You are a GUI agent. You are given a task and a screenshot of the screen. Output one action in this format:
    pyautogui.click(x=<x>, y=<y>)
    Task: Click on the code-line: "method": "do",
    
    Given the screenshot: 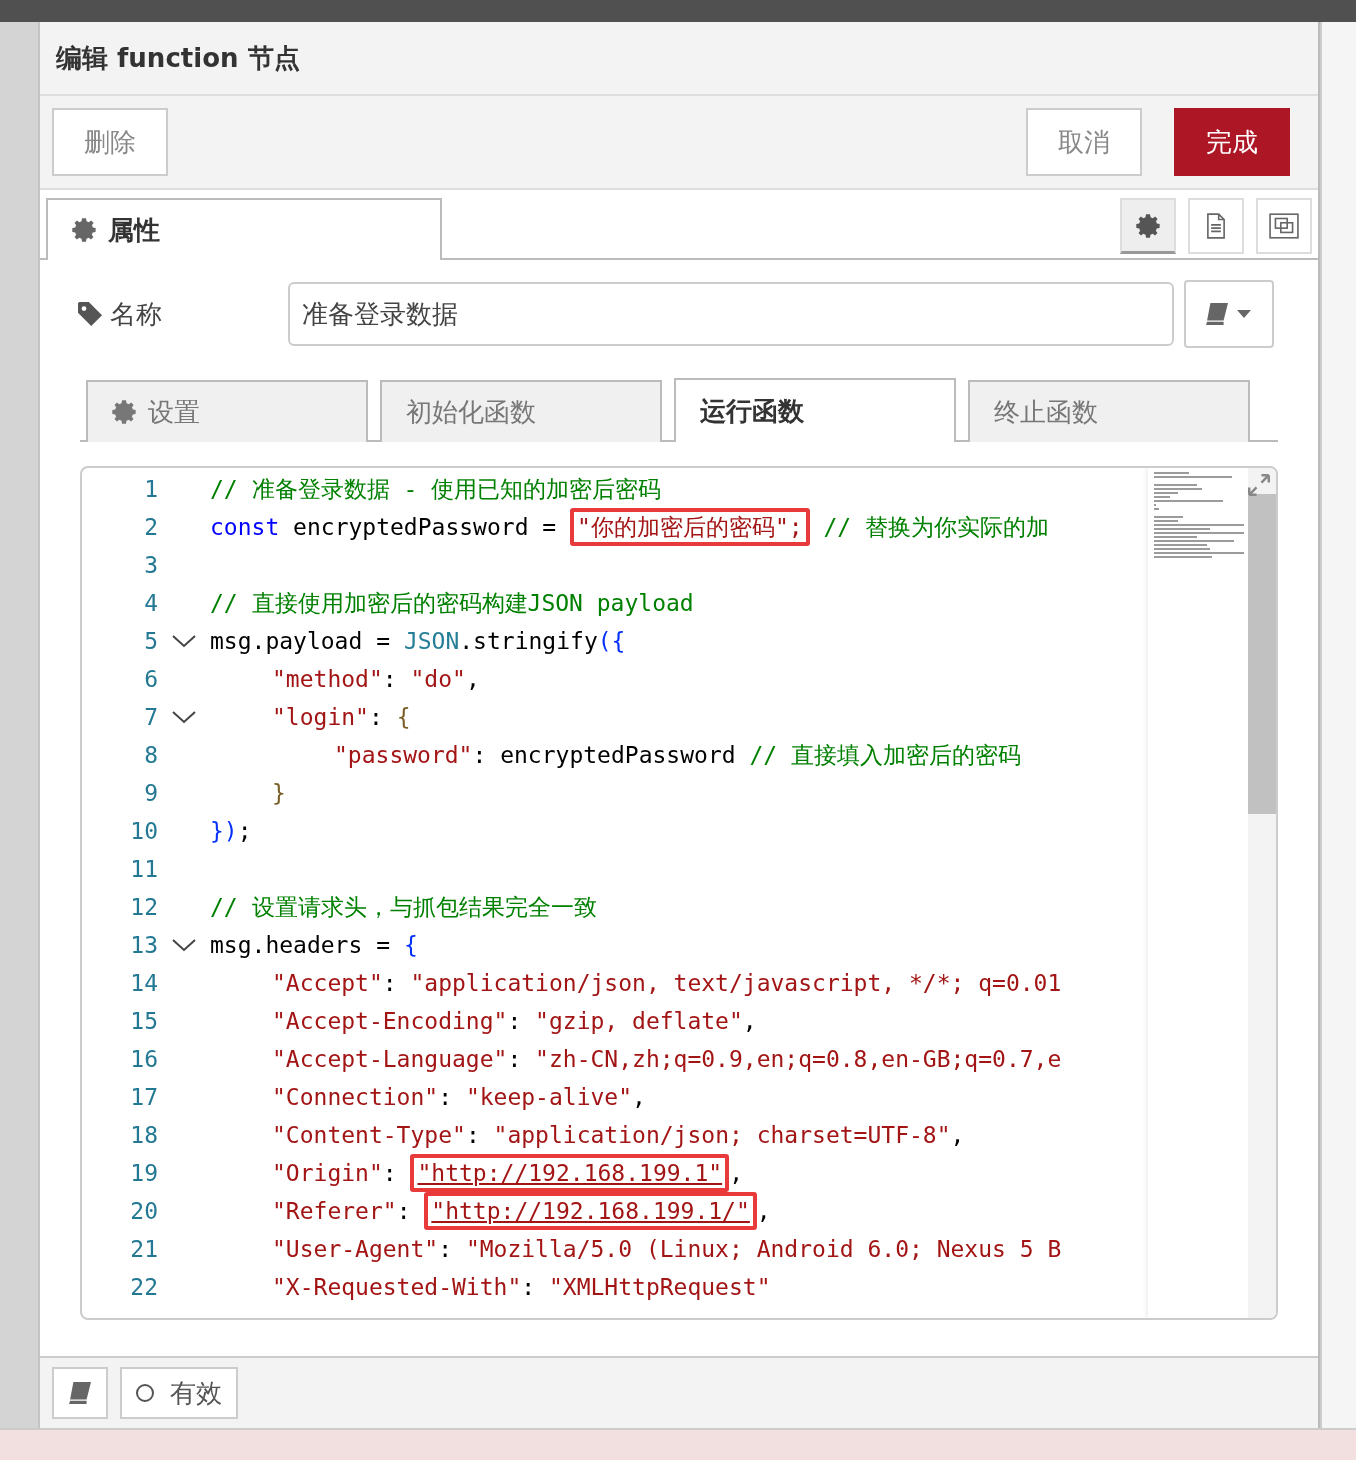 What is the action you would take?
    pyautogui.click(x=376, y=679)
    